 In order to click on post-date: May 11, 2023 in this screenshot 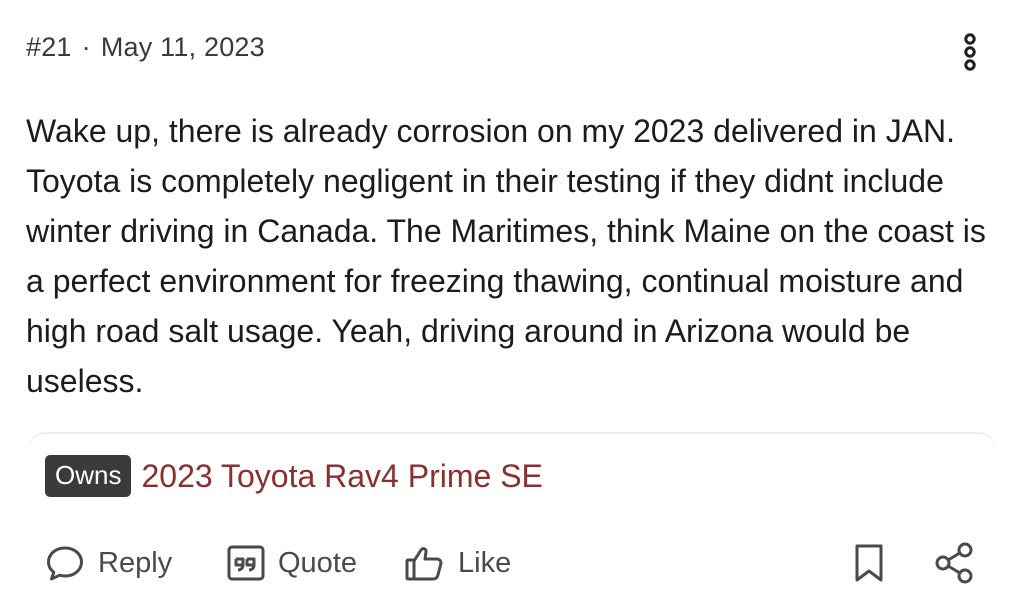, I will do `click(183, 47)`.